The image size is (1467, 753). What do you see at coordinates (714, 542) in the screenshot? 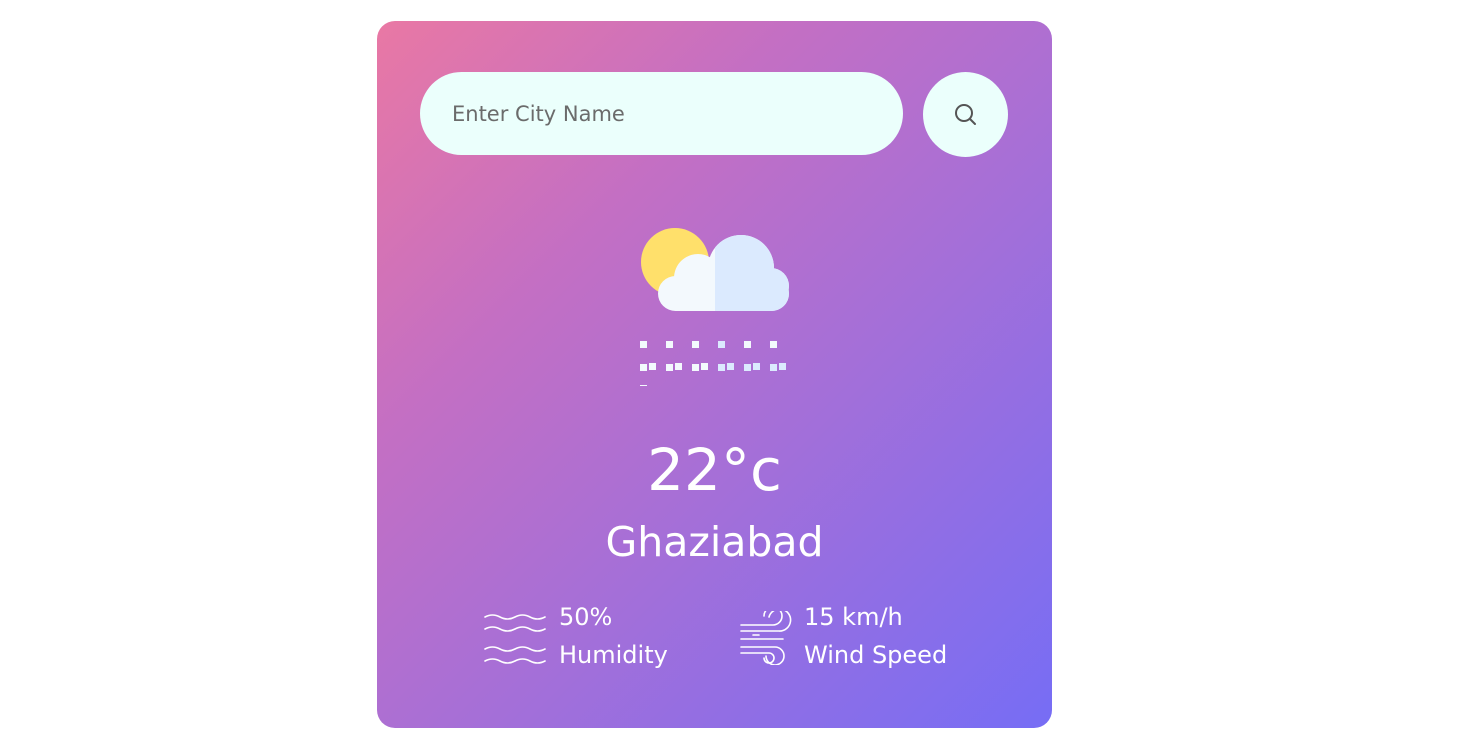
I see `city-name: Ghaziabad` at bounding box center [714, 542].